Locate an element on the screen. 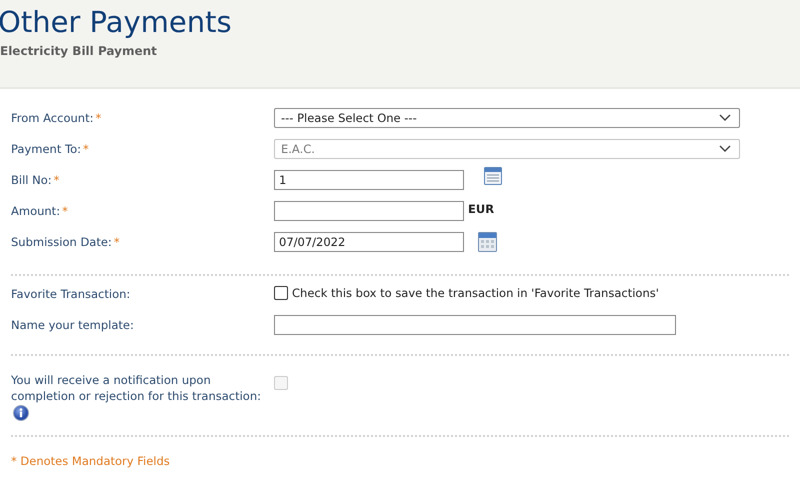  checkbox is located at coordinates (281, 293).